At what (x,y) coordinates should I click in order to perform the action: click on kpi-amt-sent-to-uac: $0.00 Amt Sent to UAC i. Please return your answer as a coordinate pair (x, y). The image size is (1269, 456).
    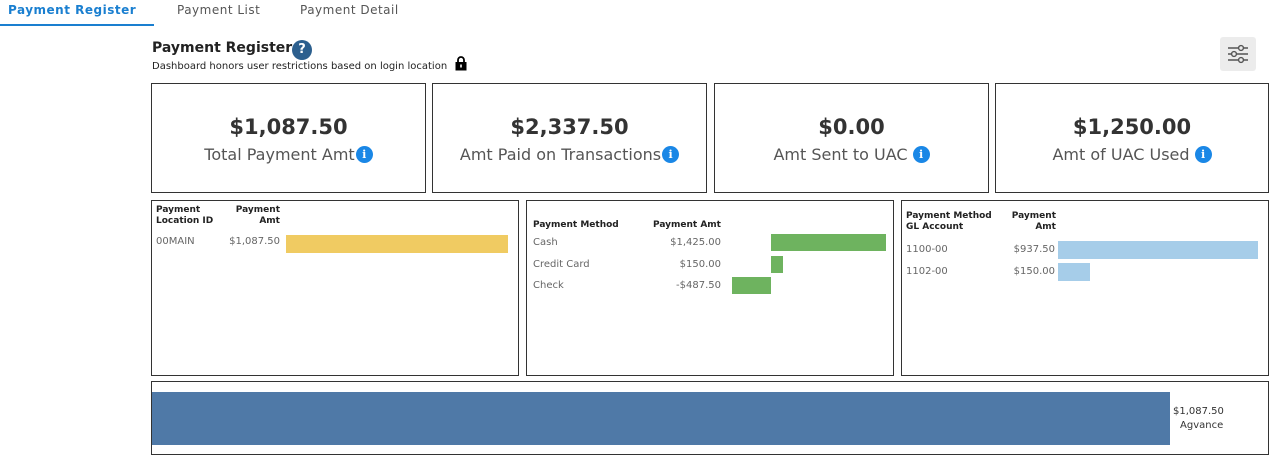
    Looking at the image, I should click on (851, 138).